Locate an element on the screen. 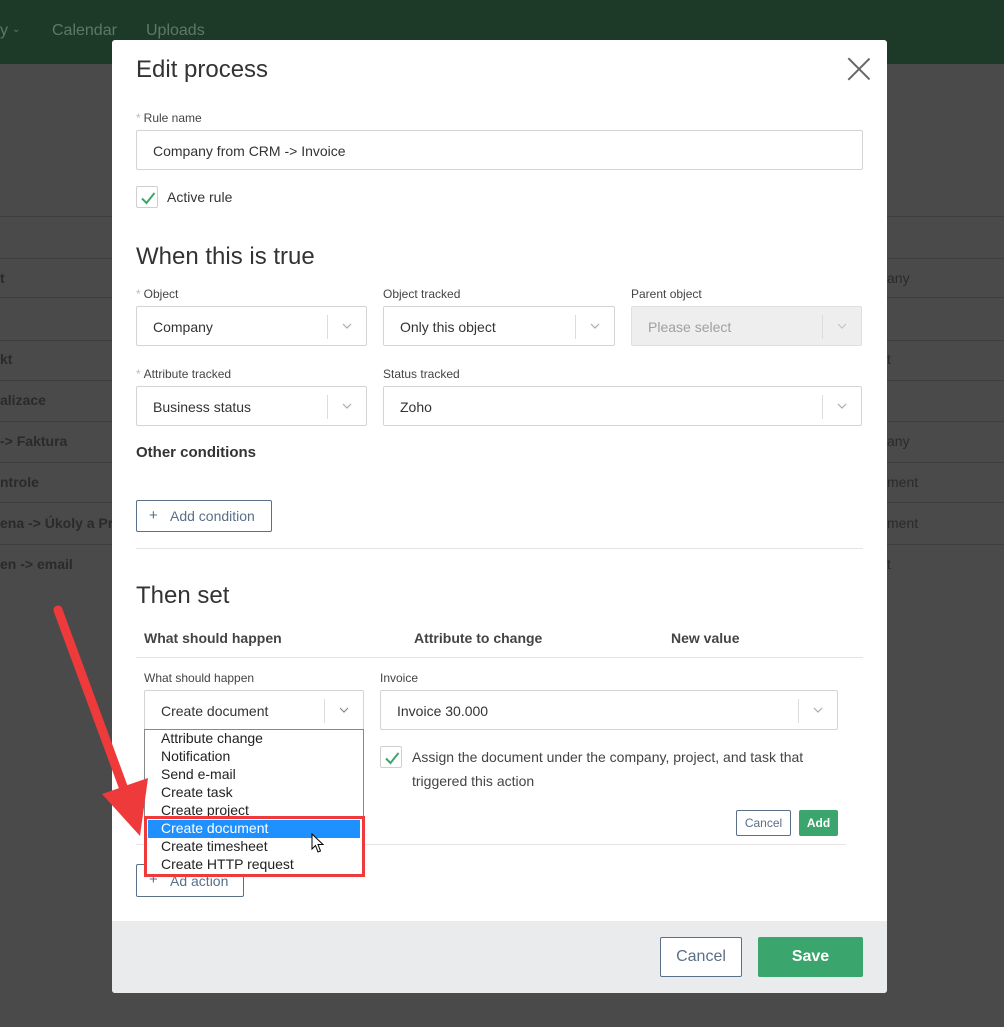 This screenshot has height=1027, width=1004. bg-row-label: en -> email is located at coordinates (36, 564).